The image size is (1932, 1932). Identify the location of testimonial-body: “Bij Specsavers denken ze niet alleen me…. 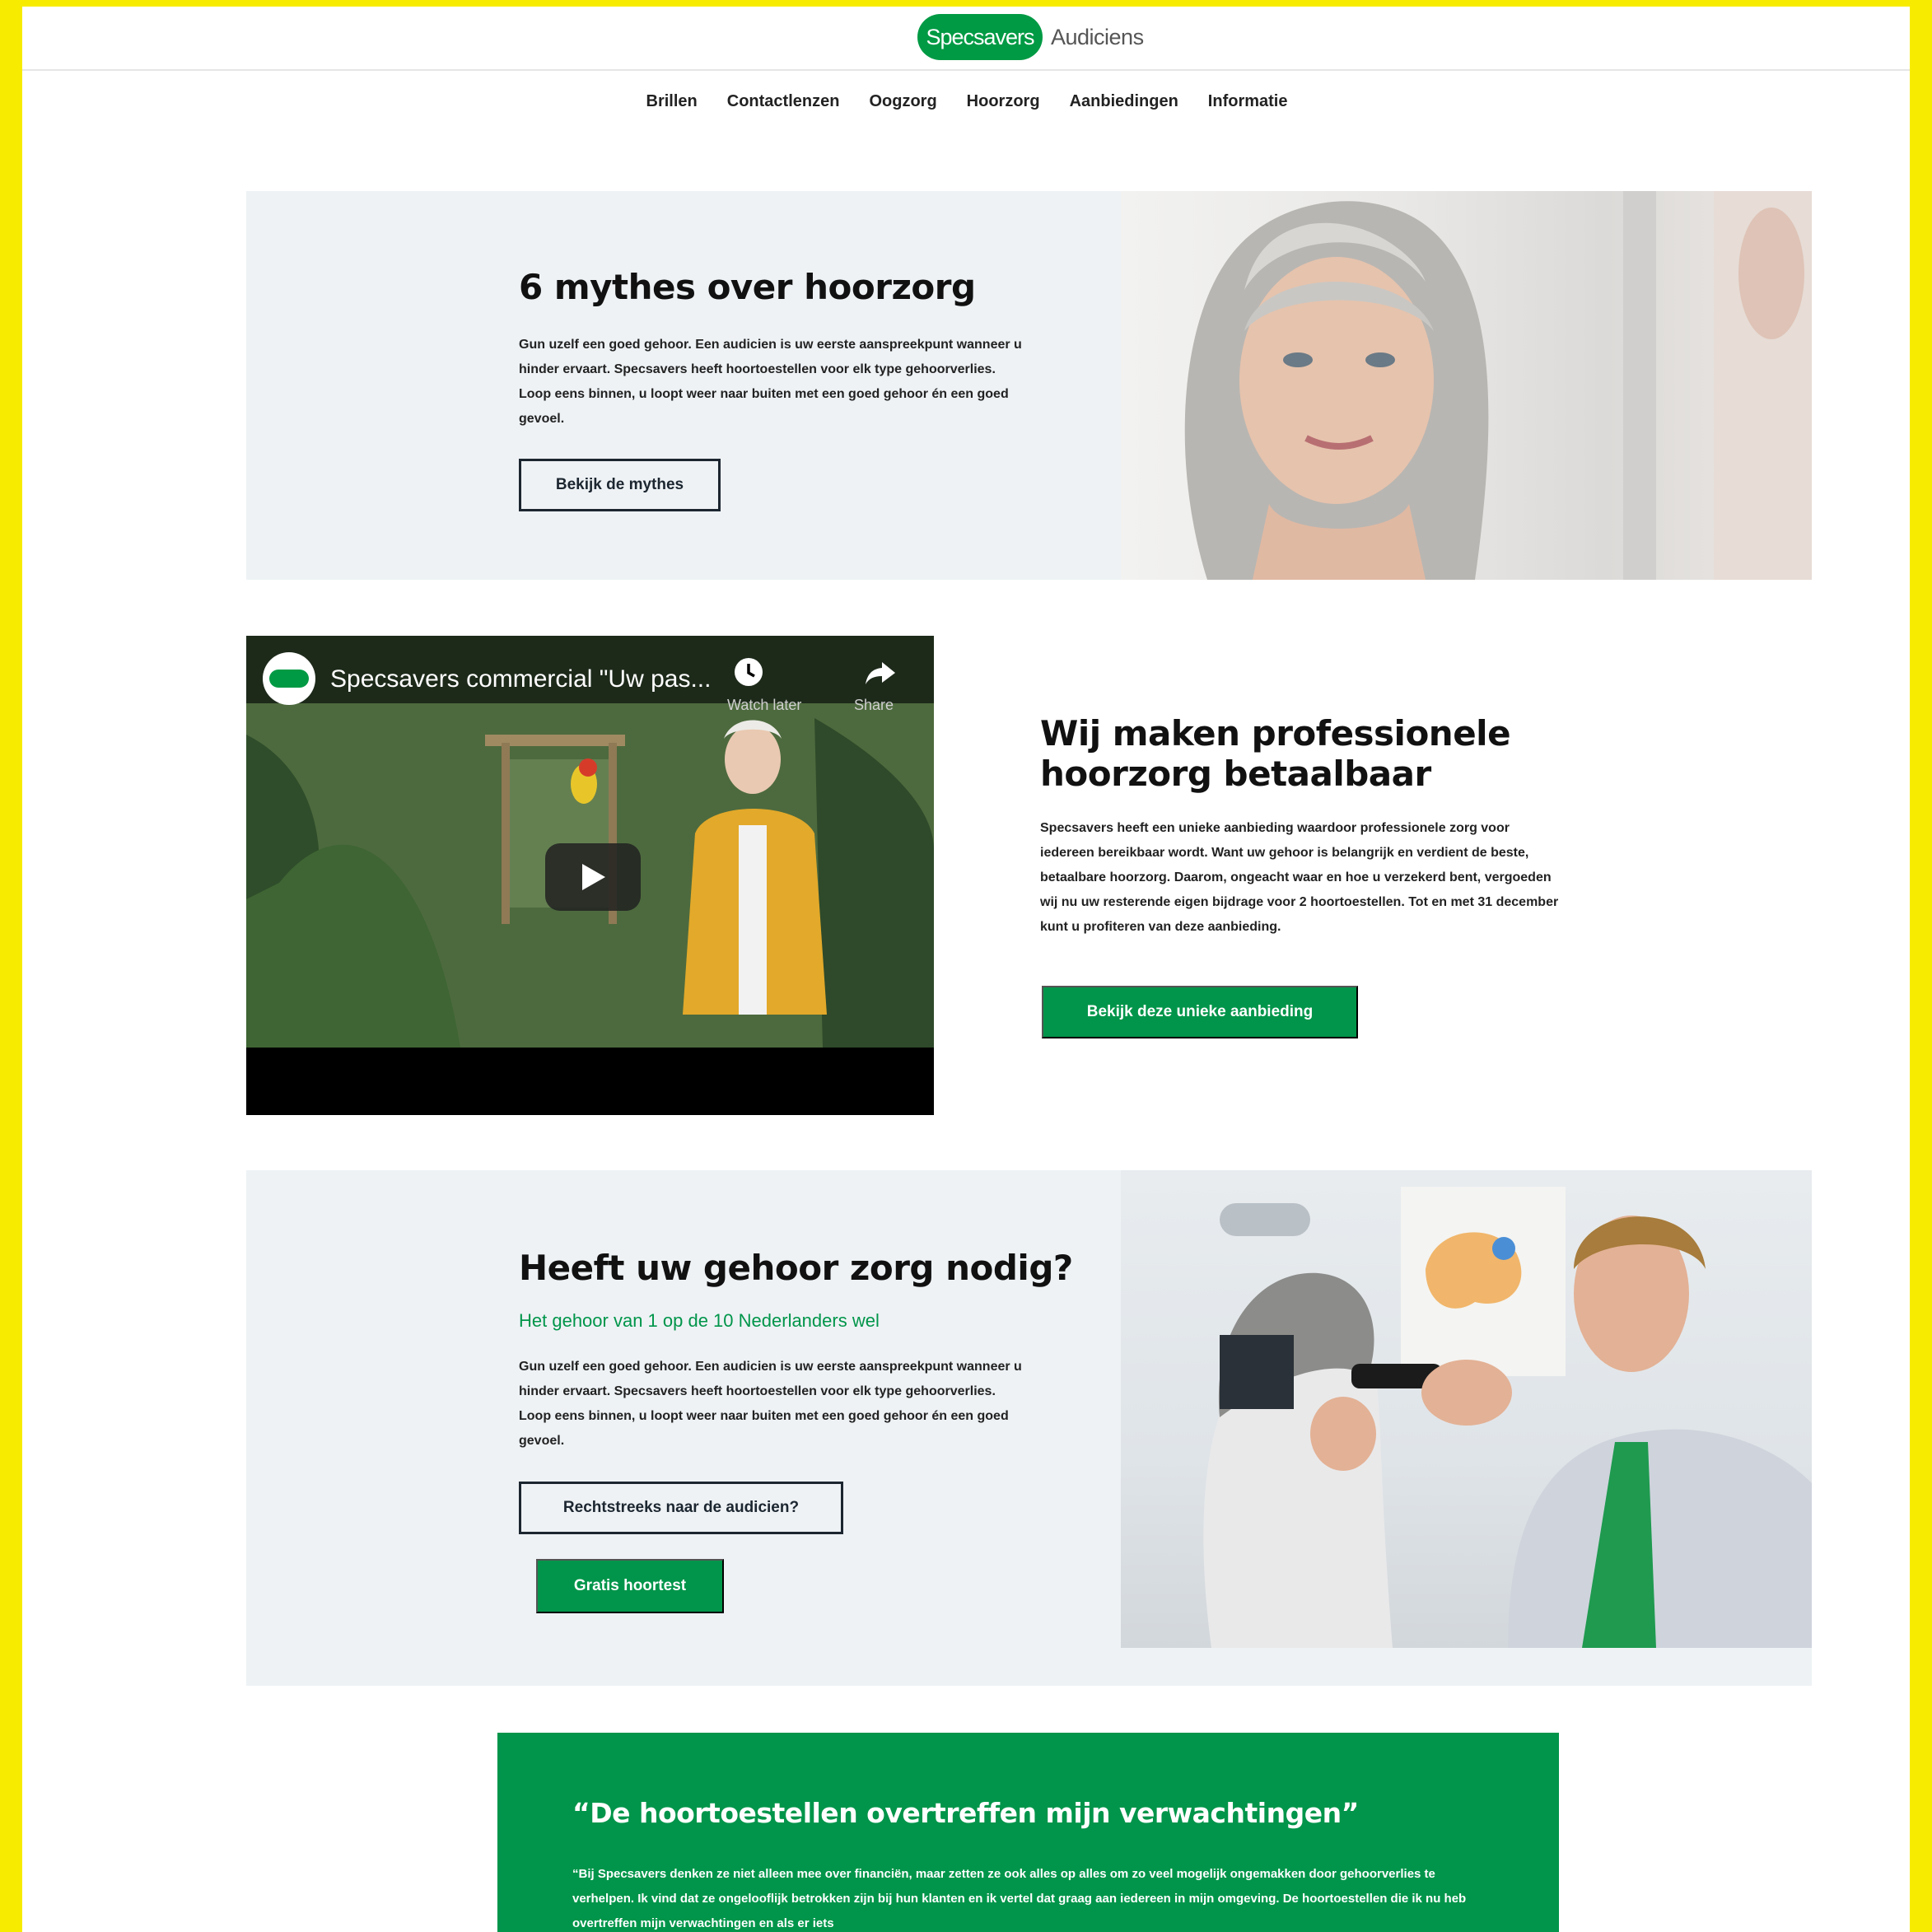
(1019, 1898).